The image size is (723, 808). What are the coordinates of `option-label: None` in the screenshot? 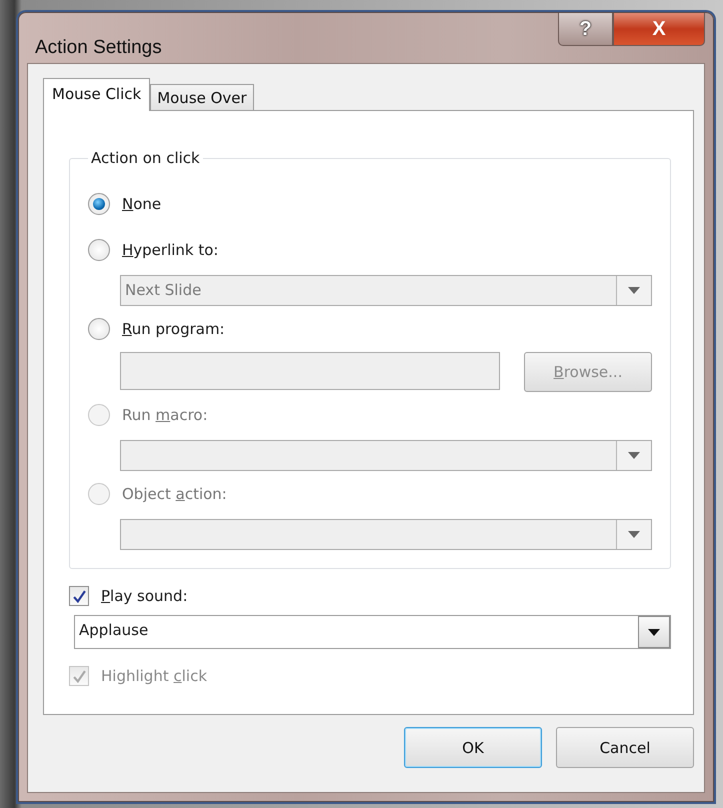 It's located at (142, 204).